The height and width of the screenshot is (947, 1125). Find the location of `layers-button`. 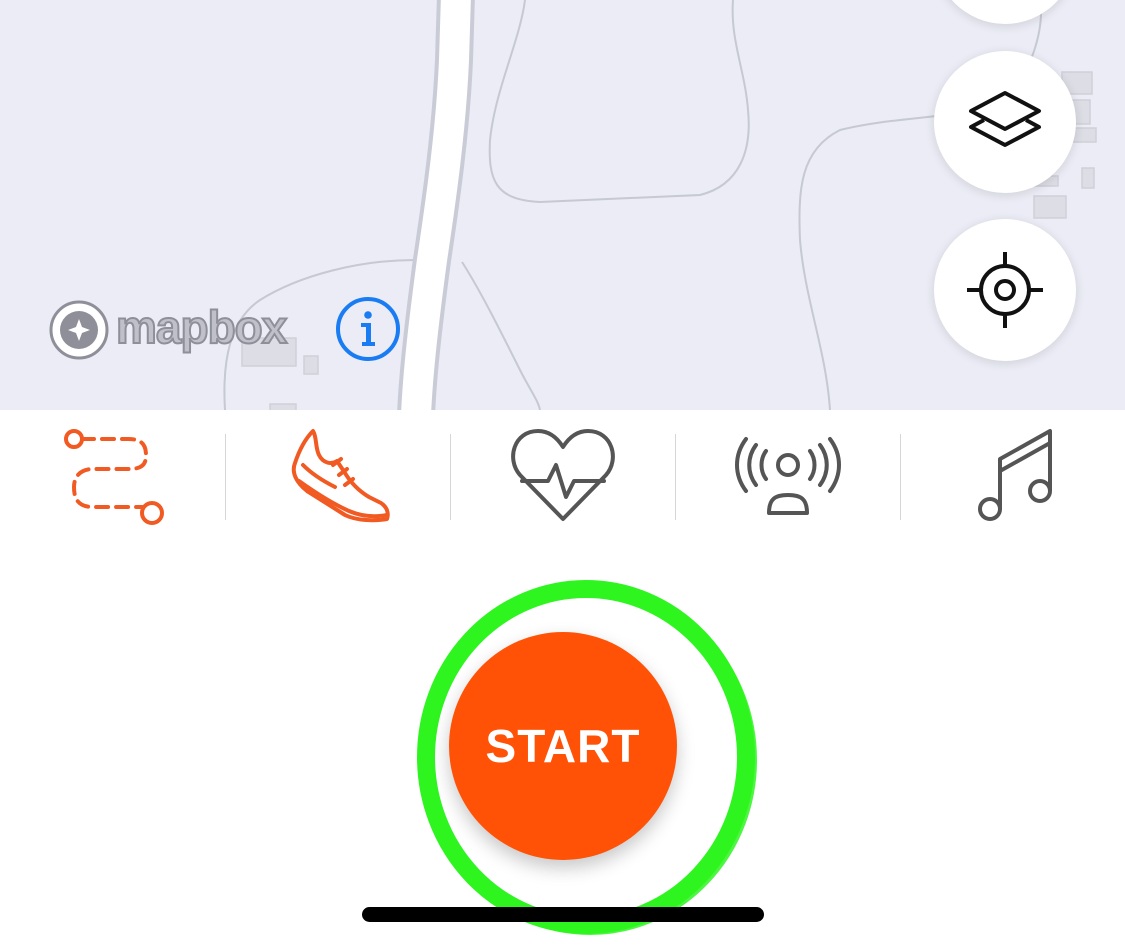

layers-button is located at coordinates (1005, 122).